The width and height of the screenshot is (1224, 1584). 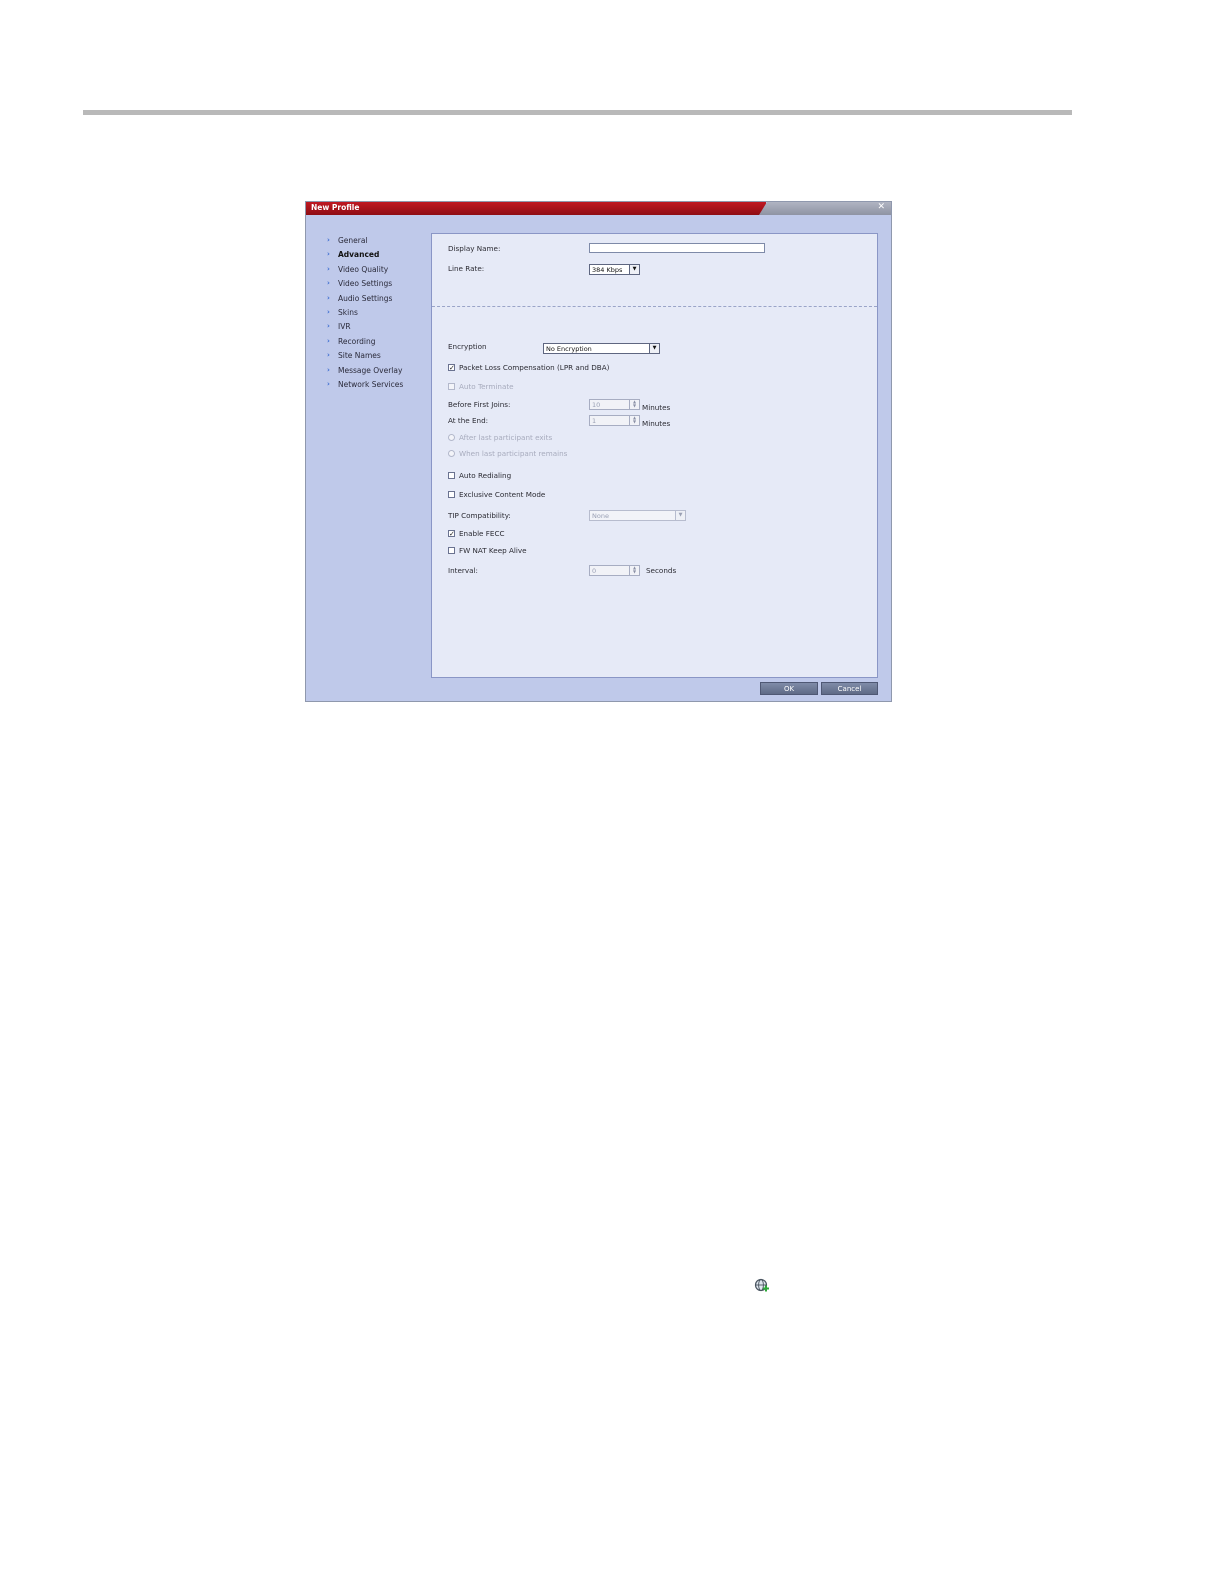 What do you see at coordinates (380, 285) in the screenshot?
I see `nav-item-video-settings: › Video Settings` at bounding box center [380, 285].